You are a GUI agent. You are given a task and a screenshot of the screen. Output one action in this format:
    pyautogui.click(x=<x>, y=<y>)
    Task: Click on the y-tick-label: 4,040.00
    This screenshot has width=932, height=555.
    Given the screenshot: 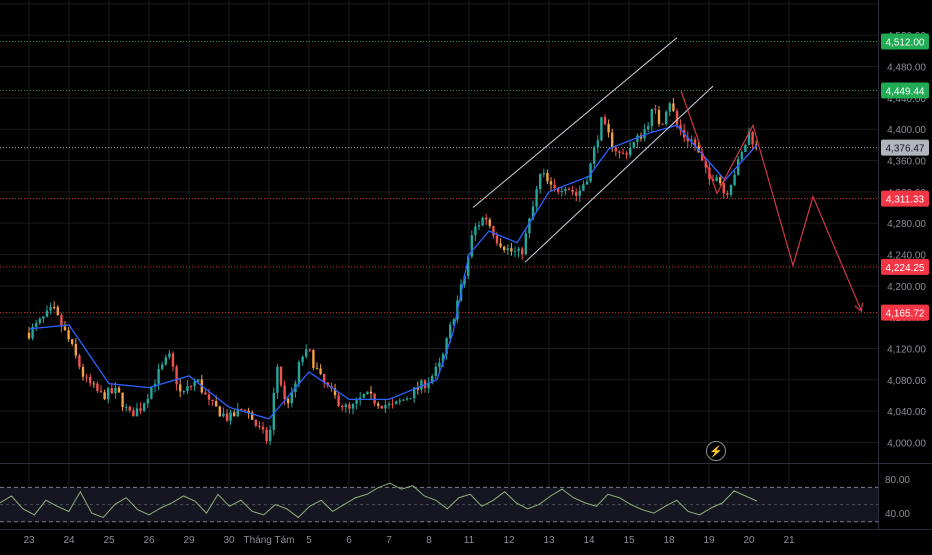 What is the action you would take?
    pyautogui.click(x=906, y=412)
    